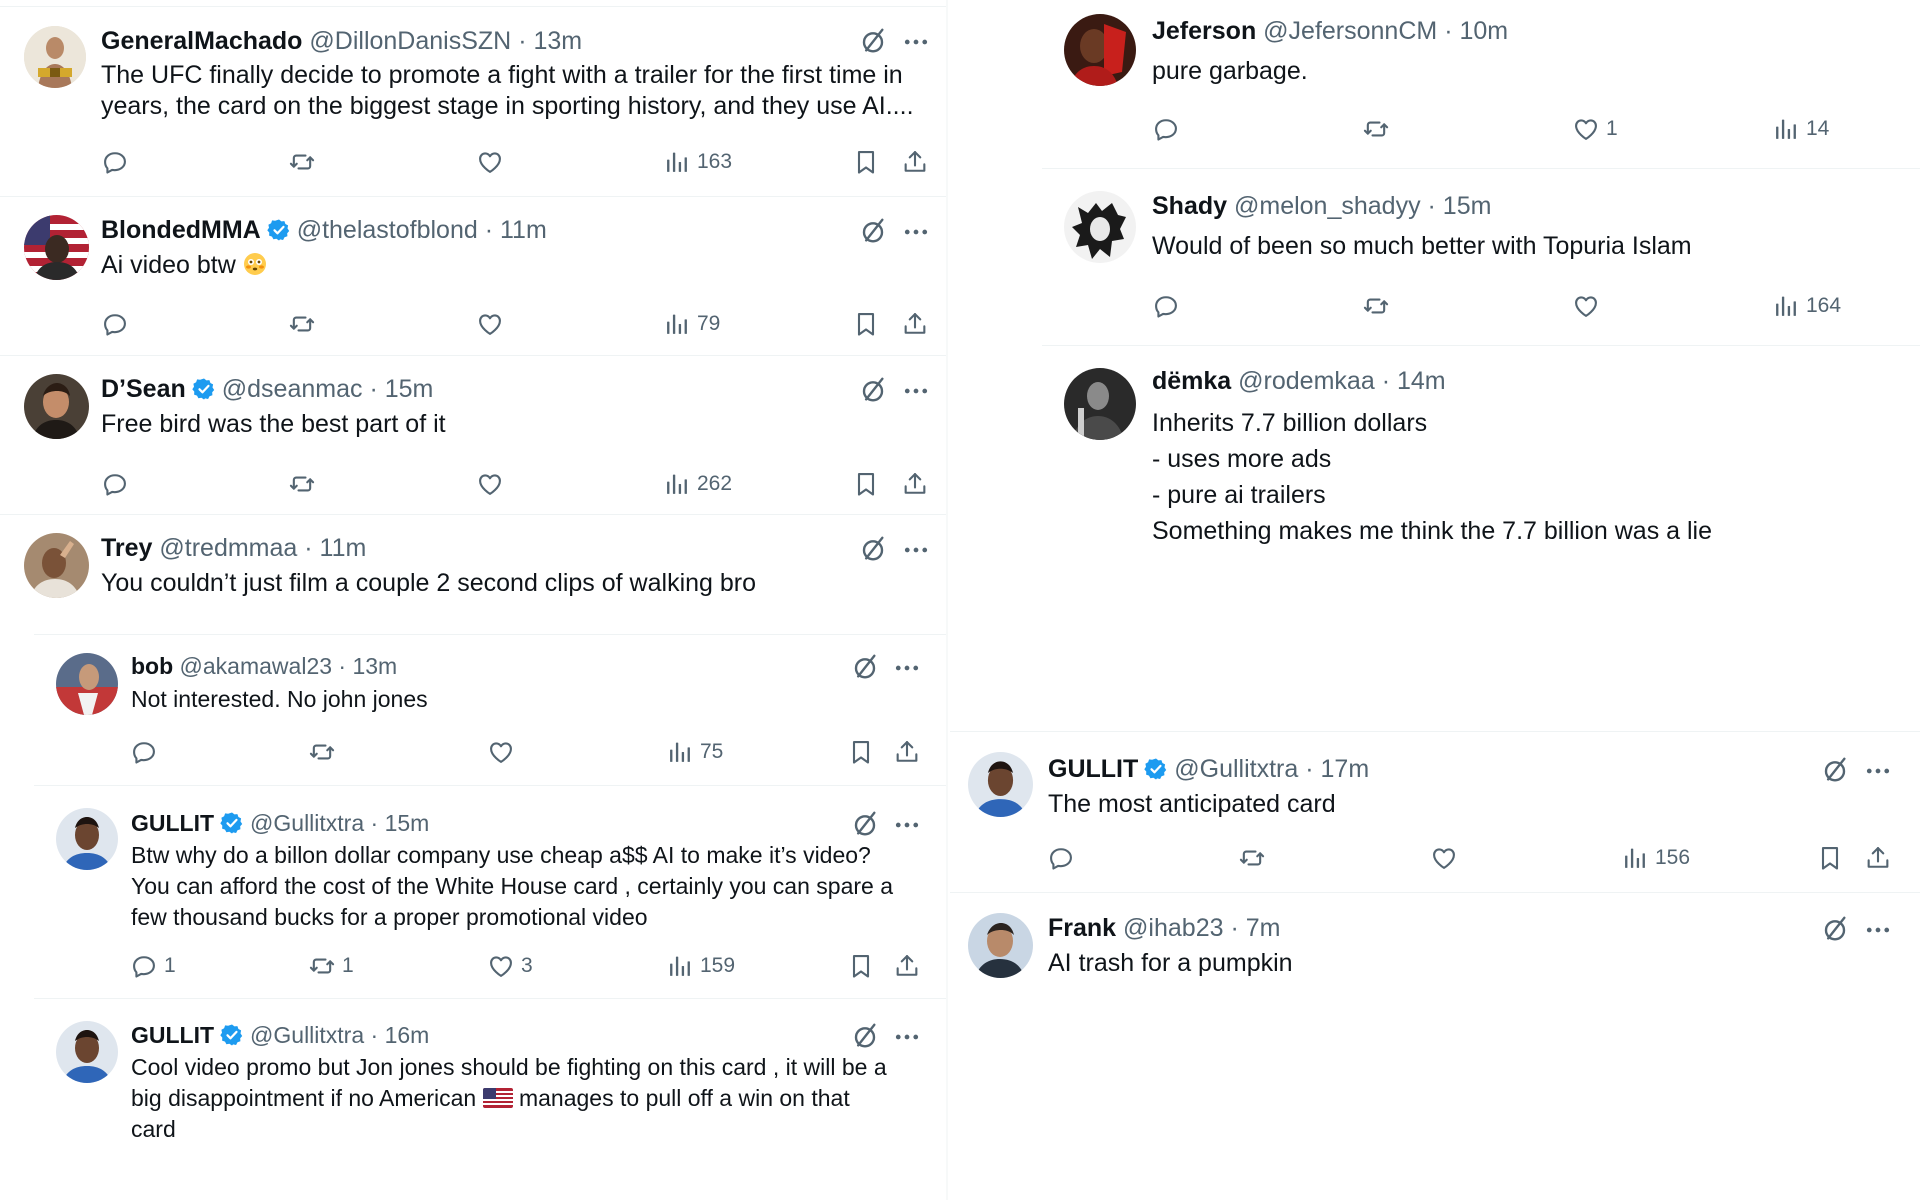 This screenshot has height=1200, width=1920. What do you see at coordinates (153, 966) in the screenshot?
I see `reply-button: 1` at bounding box center [153, 966].